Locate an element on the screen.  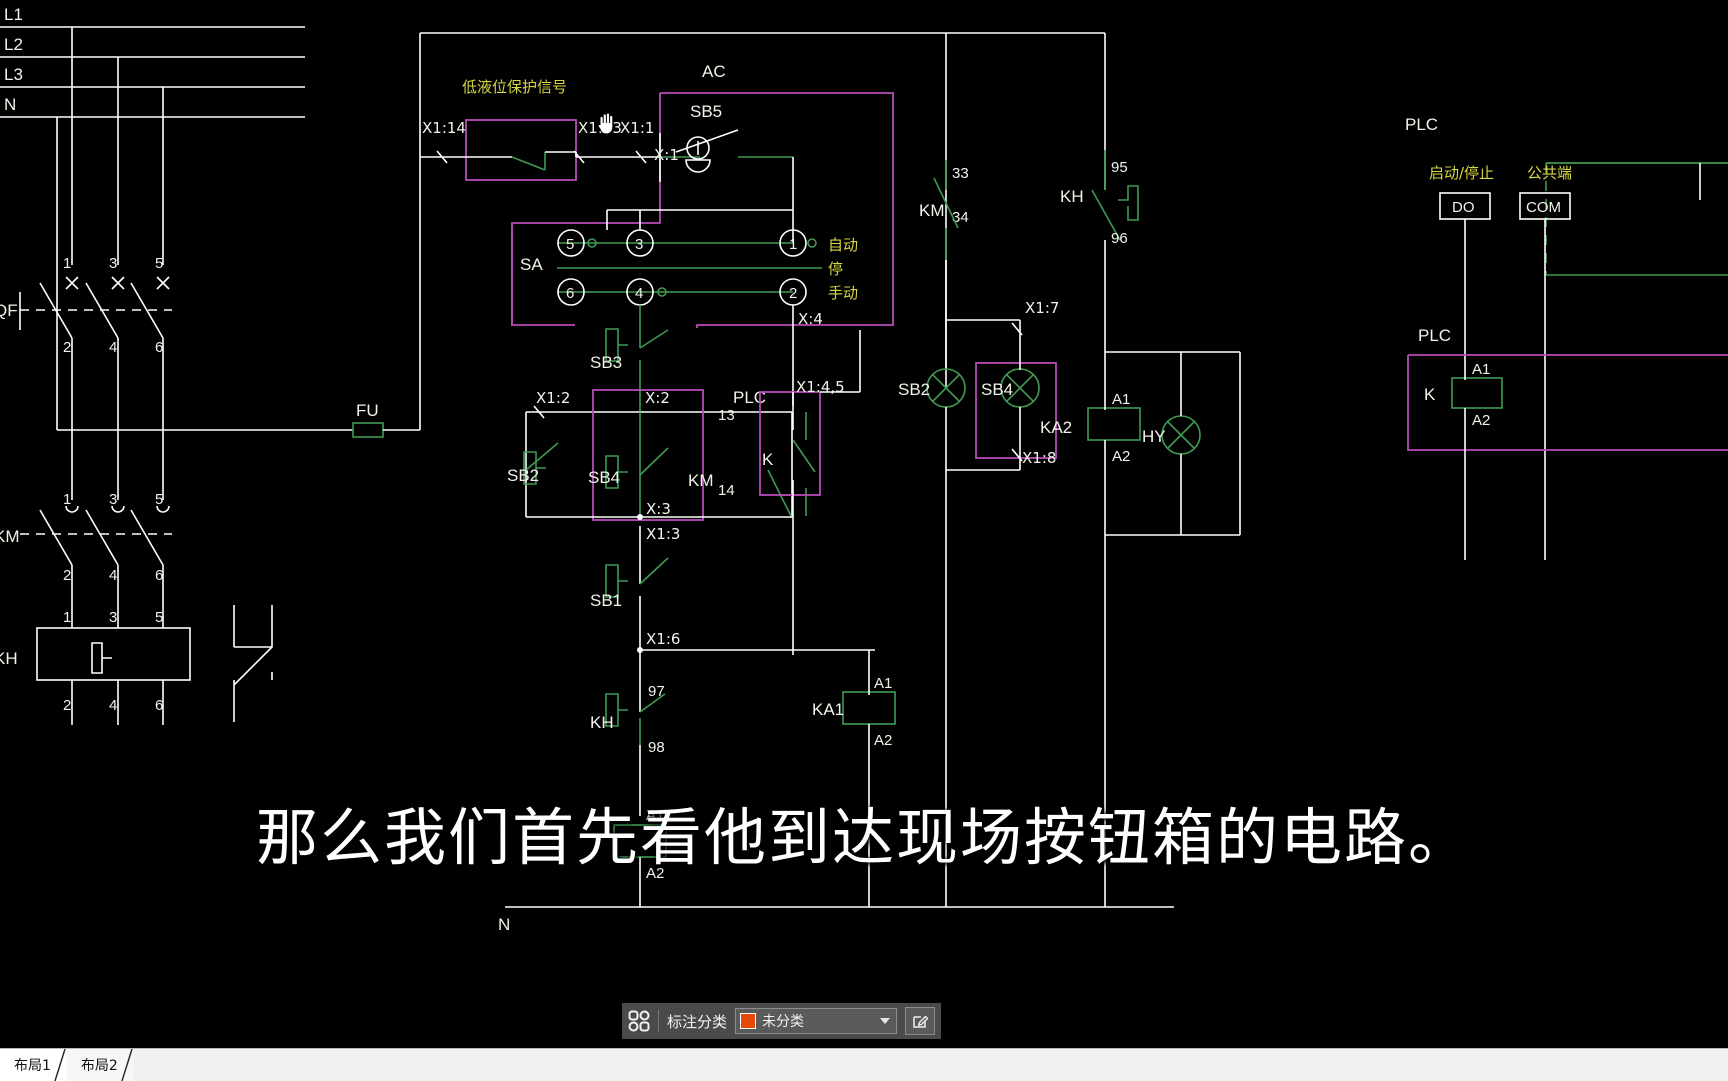
kh-thermal-relay: KH 2 4 6 is located at coordinates (136, 665).